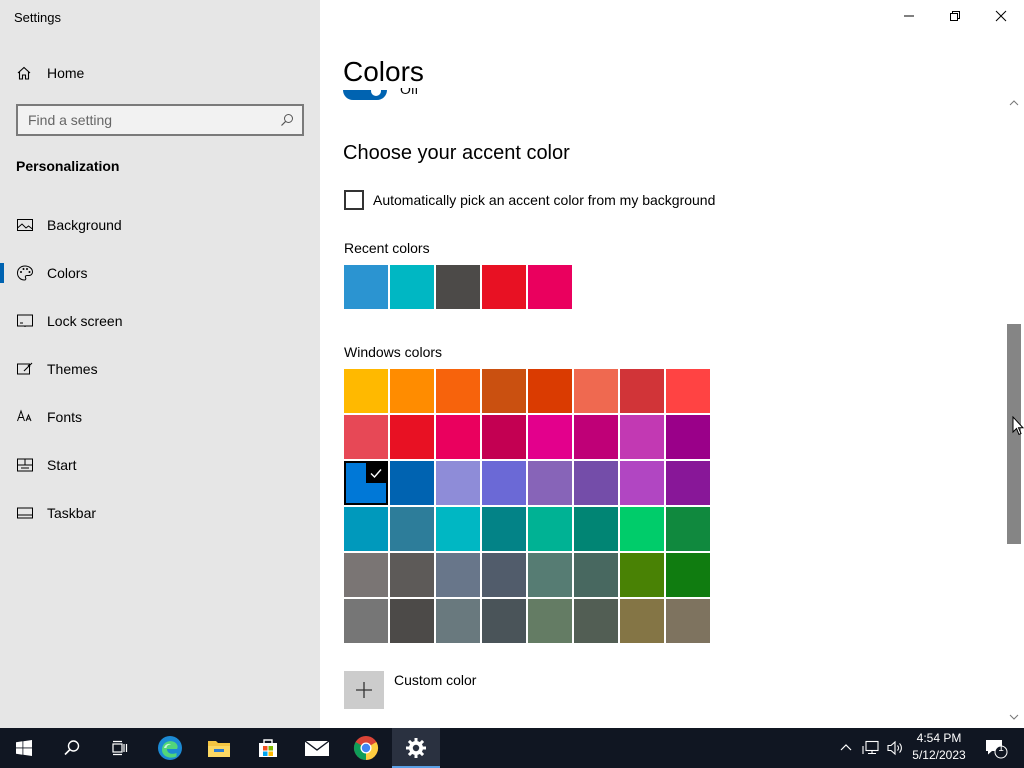 The image size is (1024, 768). Describe the element at coordinates (160, 369) in the screenshot. I see `sidebar-item-themes: Themes` at that location.